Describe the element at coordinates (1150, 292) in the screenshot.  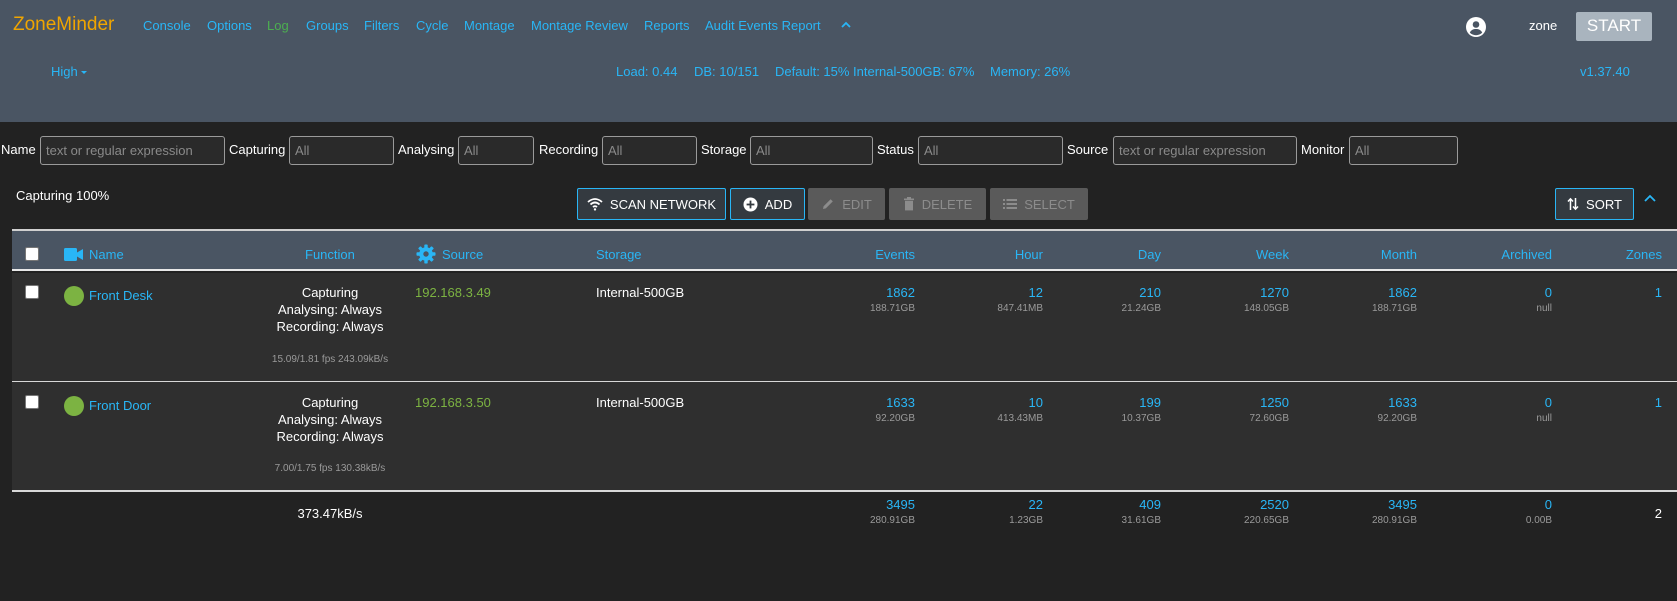
I see `day-count: 210` at that location.